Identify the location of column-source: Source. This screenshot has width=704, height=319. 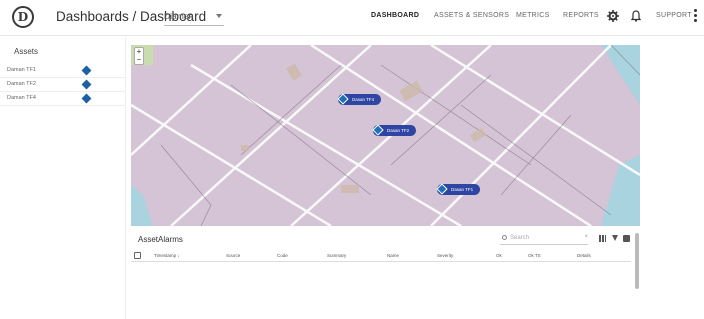
(233, 255).